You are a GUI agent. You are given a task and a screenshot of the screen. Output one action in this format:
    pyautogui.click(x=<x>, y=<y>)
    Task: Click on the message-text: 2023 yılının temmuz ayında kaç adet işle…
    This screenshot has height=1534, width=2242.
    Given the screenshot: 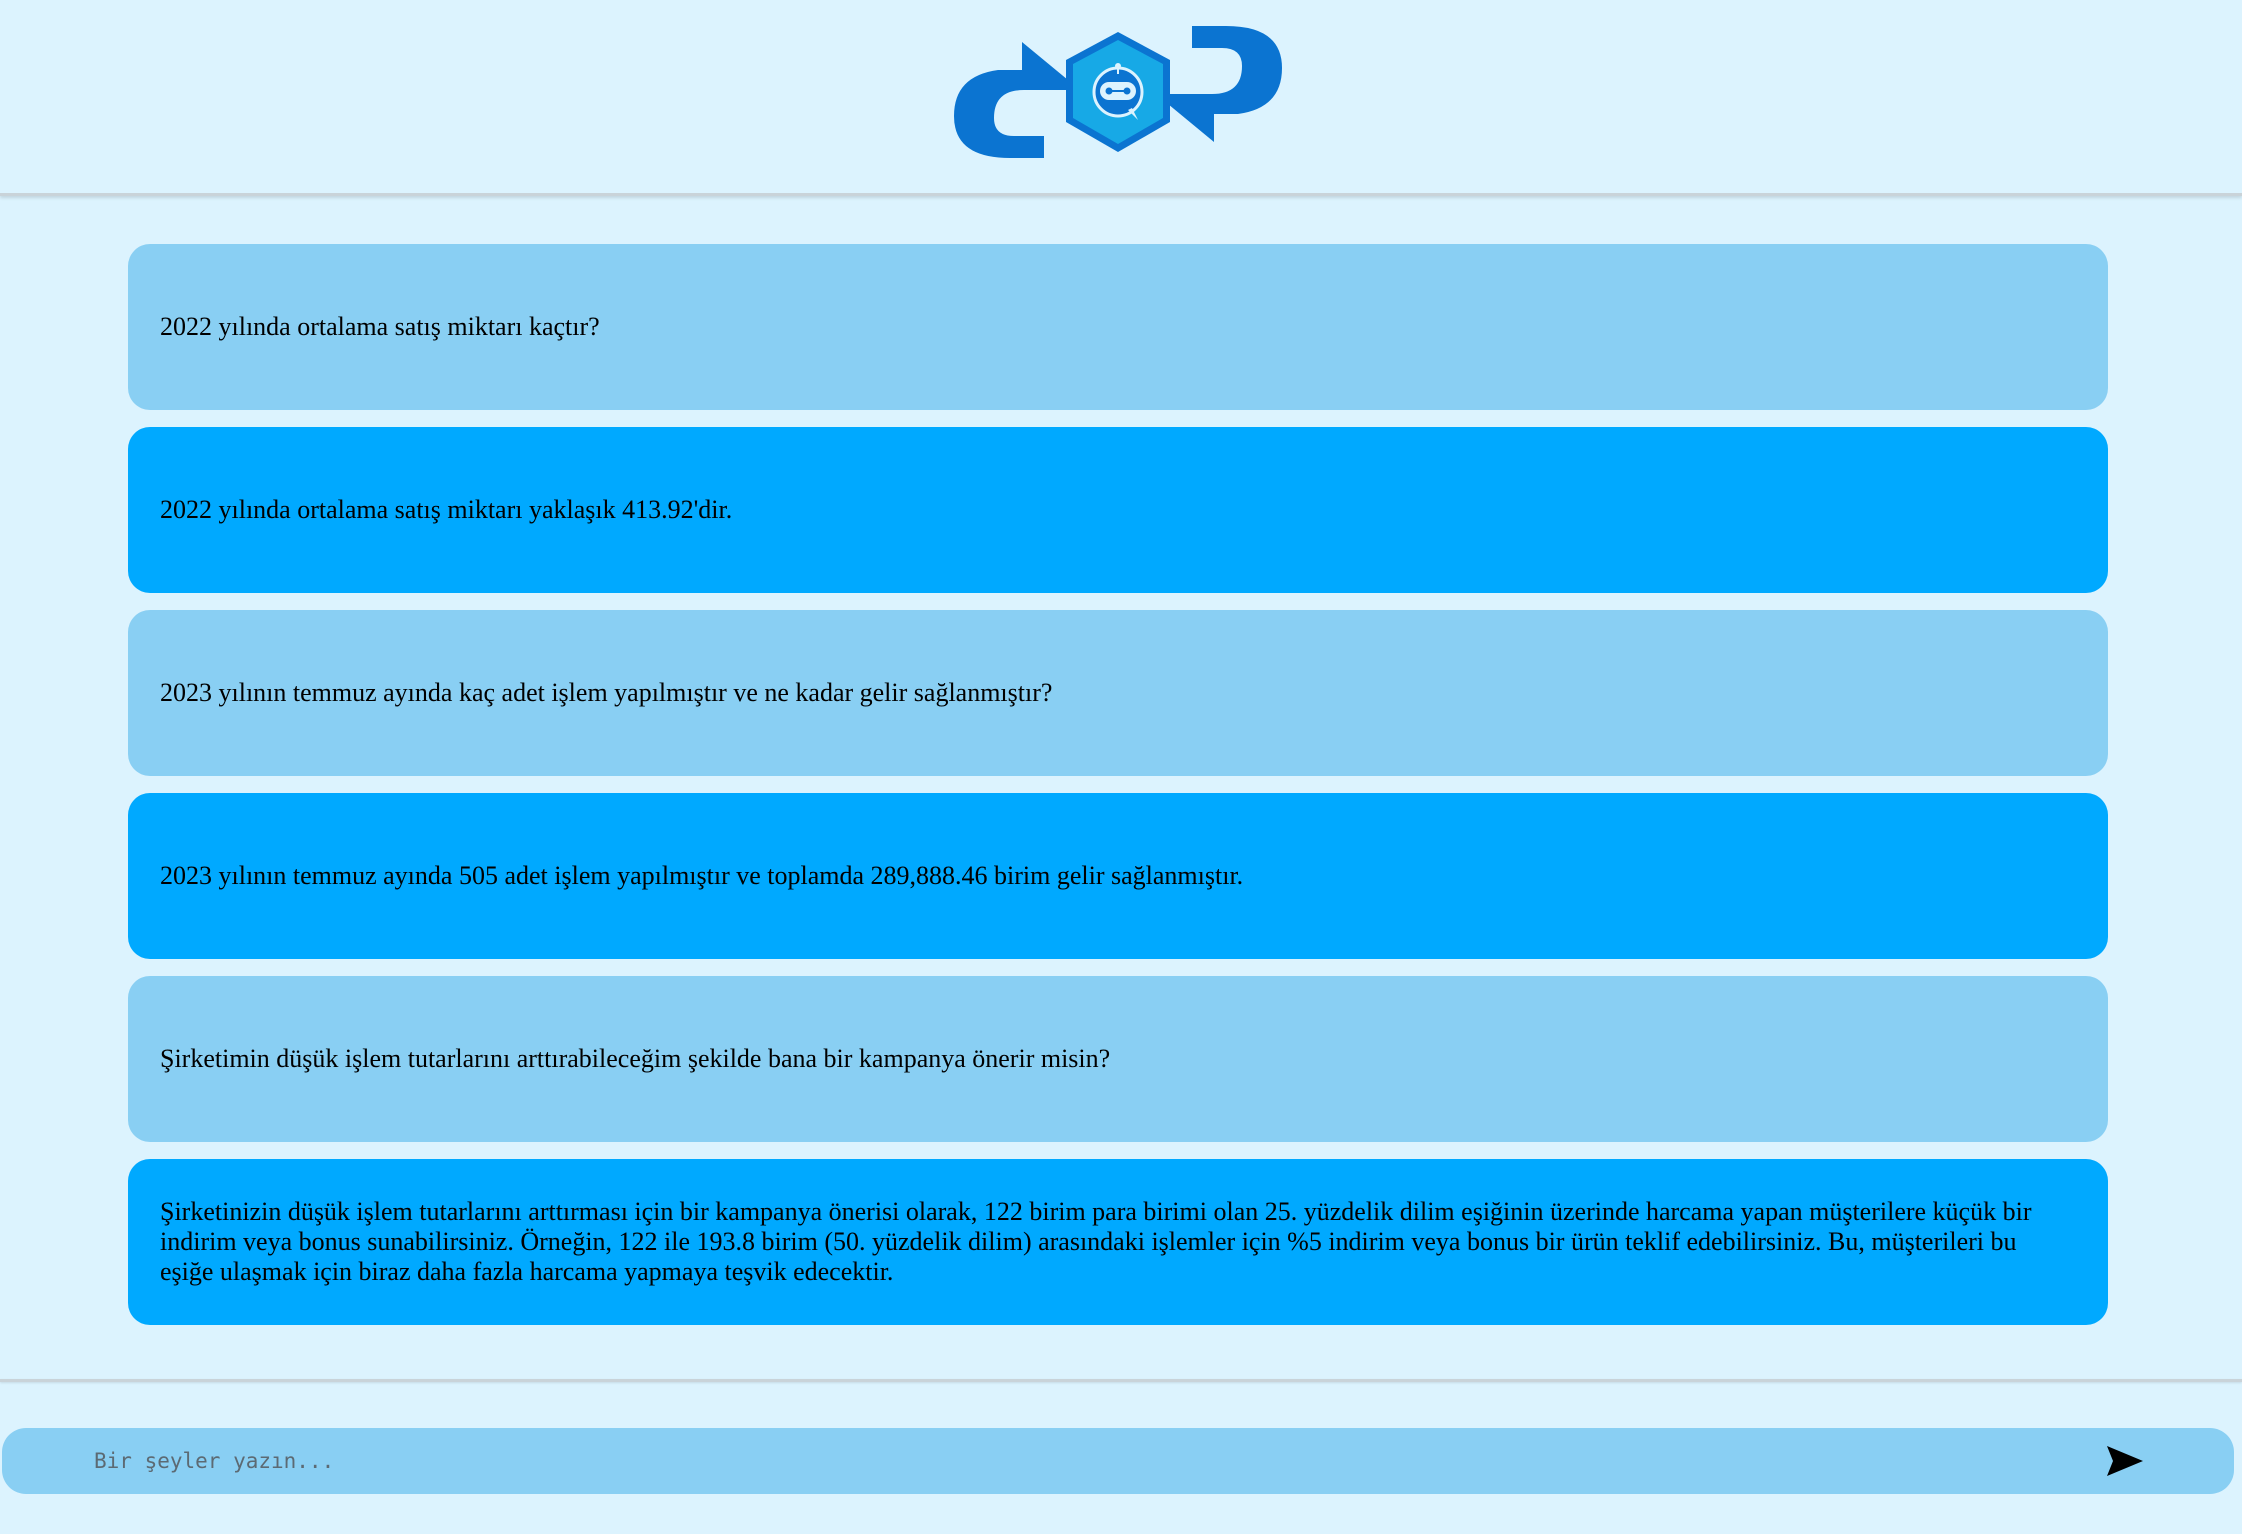 What is the action you would take?
    pyautogui.click(x=606, y=692)
    